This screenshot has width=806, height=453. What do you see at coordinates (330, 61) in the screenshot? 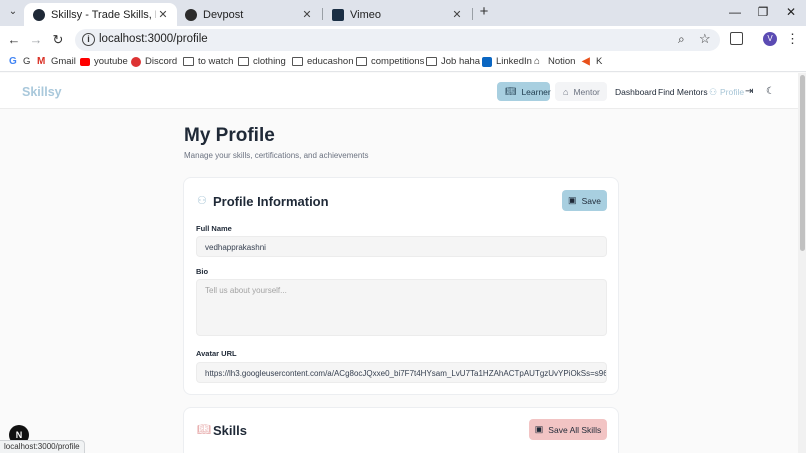
I see `bookmark-label: educashon` at bounding box center [330, 61].